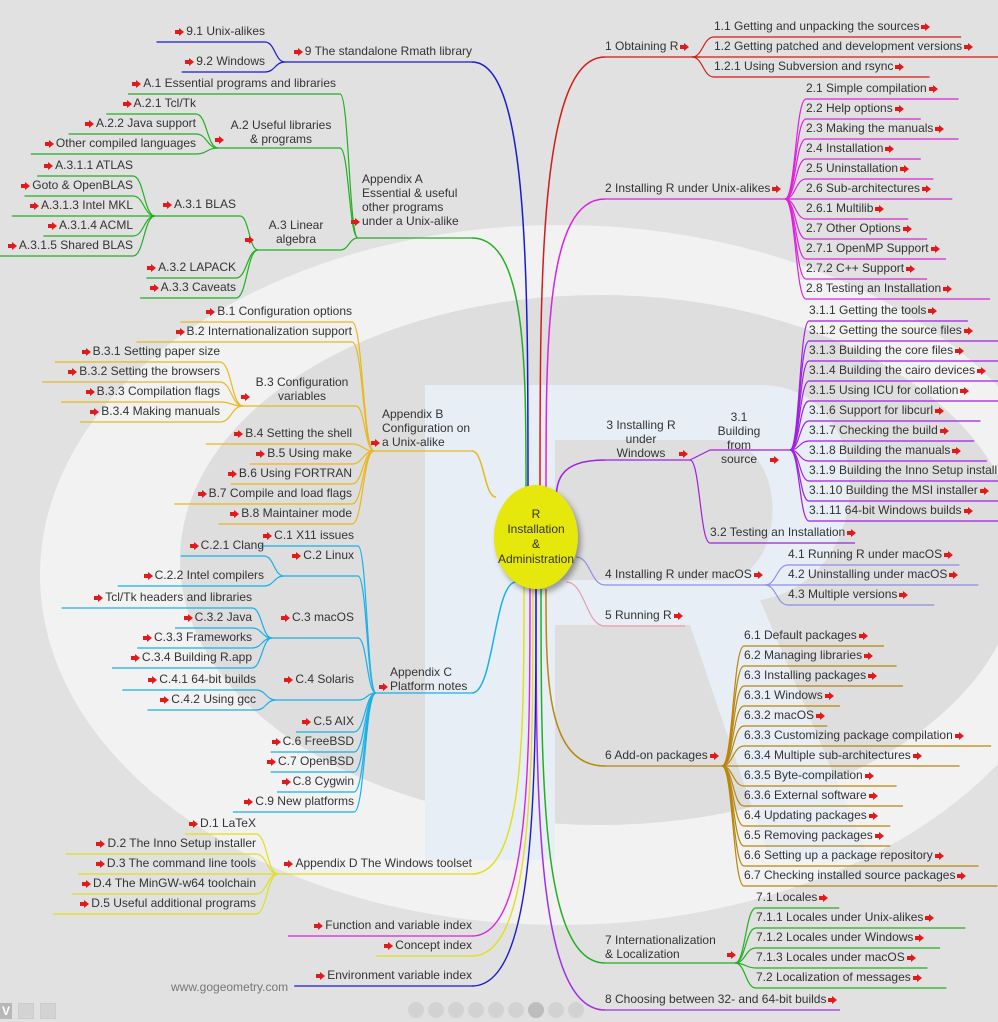 The height and width of the screenshot is (1022, 998). I want to click on topic-node: 4.3 Multiple versions, so click(849, 594).